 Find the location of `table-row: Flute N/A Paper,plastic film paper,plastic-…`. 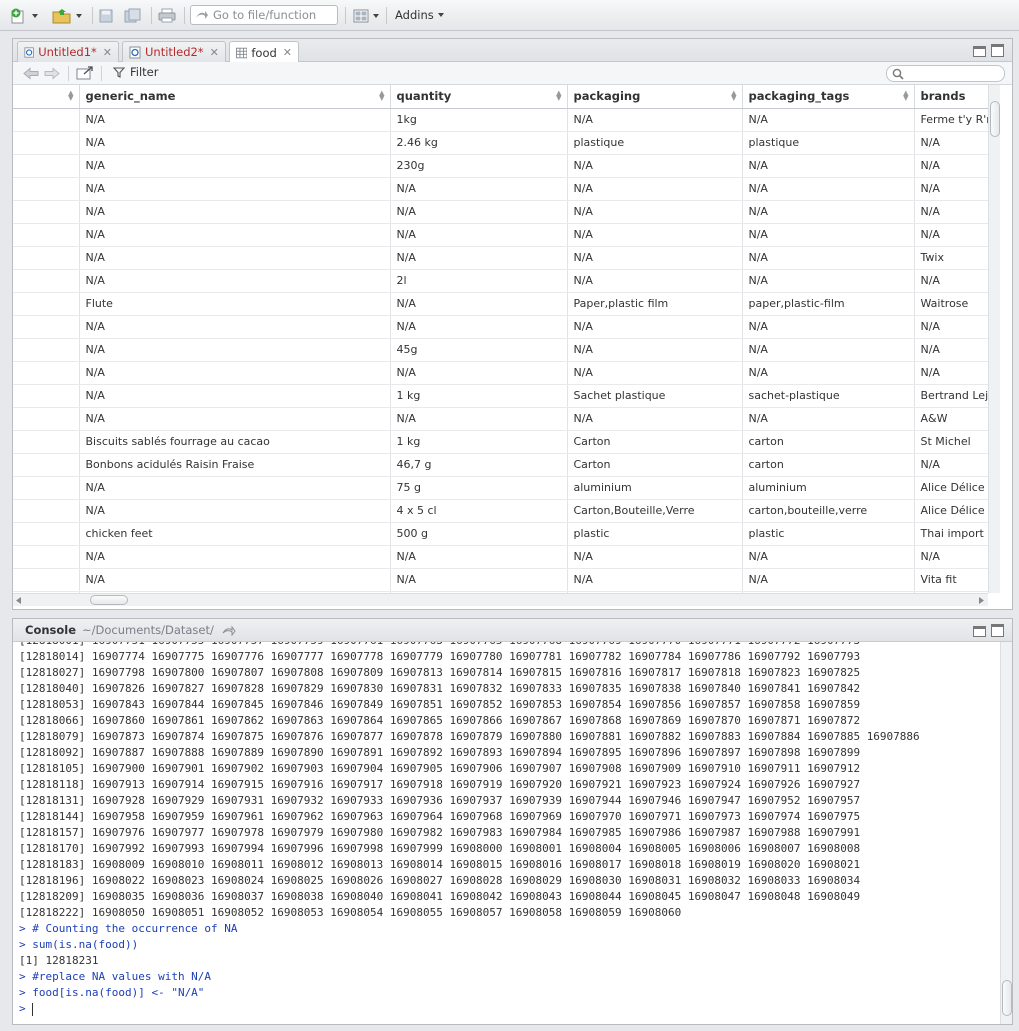

table-row: Flute N/A Paper,plastic film paper,plastic-… is located at coordinates (500, 304).